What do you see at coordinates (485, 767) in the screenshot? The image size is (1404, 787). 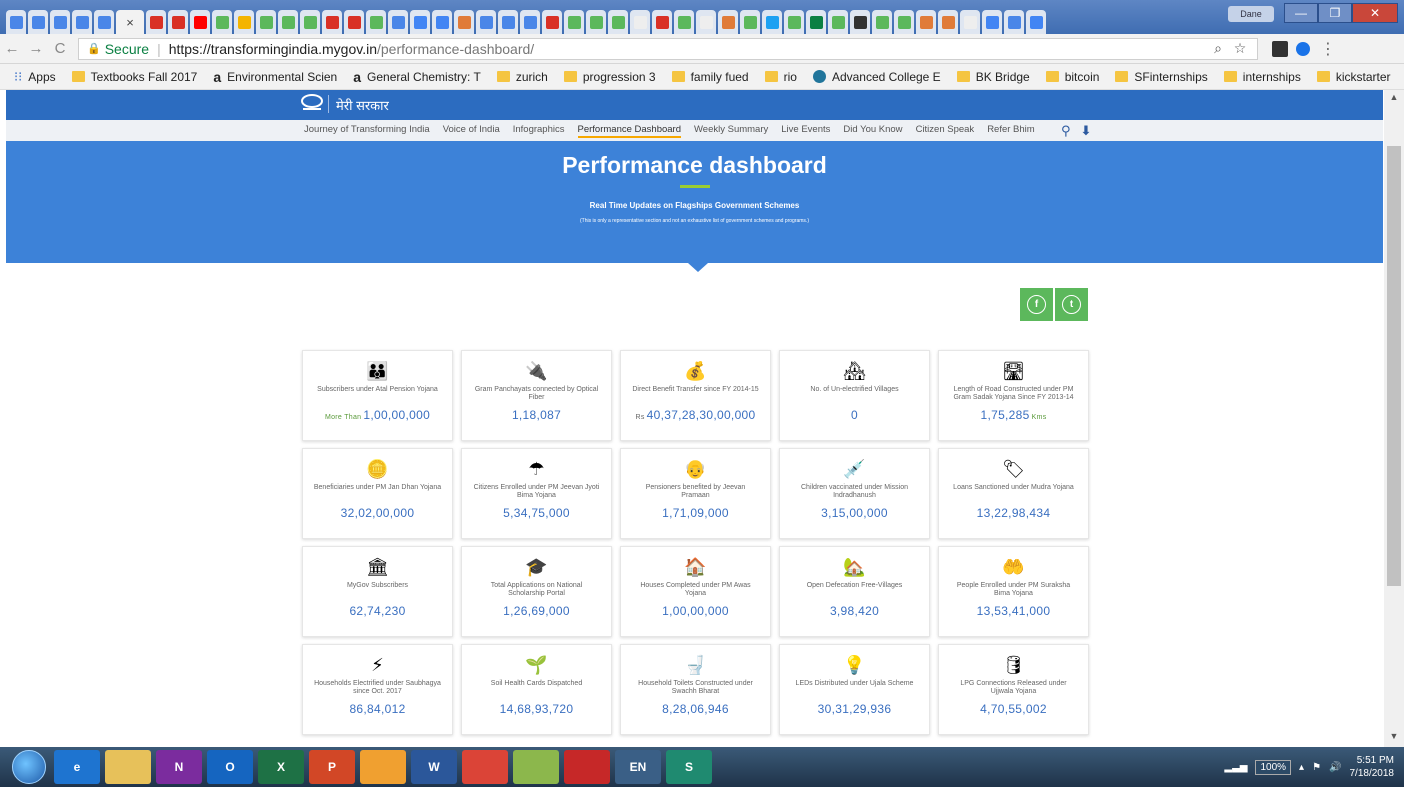 I see `chrome-icon` at bounding box center [485, 767].